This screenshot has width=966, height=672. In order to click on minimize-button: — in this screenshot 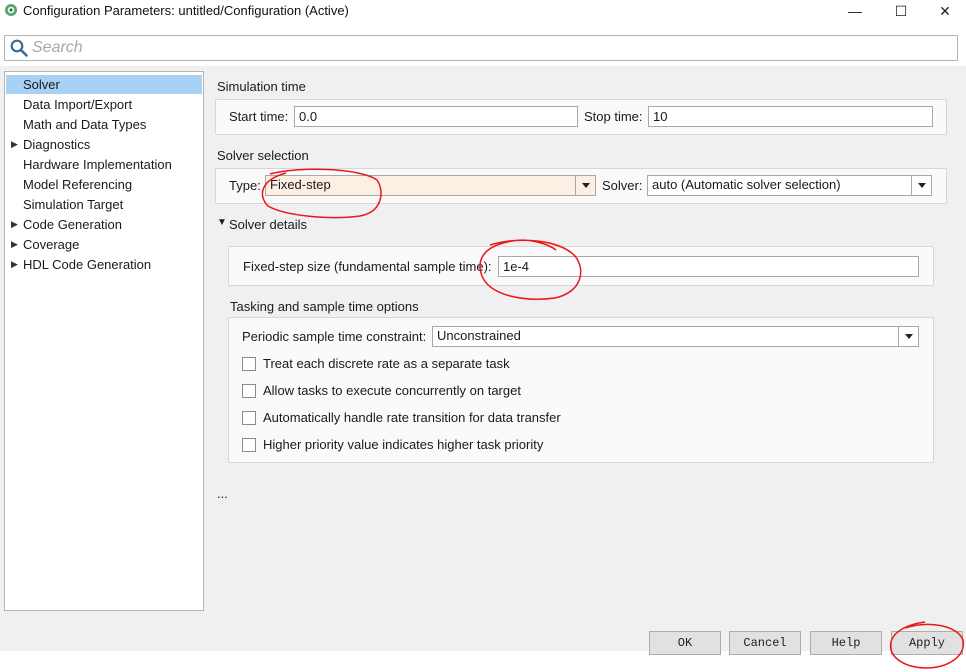, I will do `click(855, 11)`.